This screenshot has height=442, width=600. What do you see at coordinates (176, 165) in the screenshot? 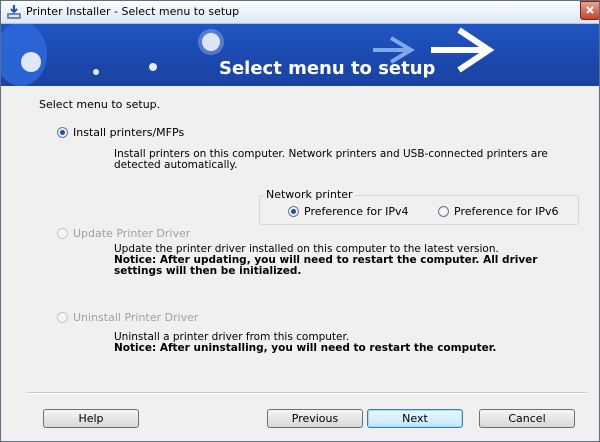
I see `install-desc-line-2: detected automatically.` at bounding box center [176, 165].